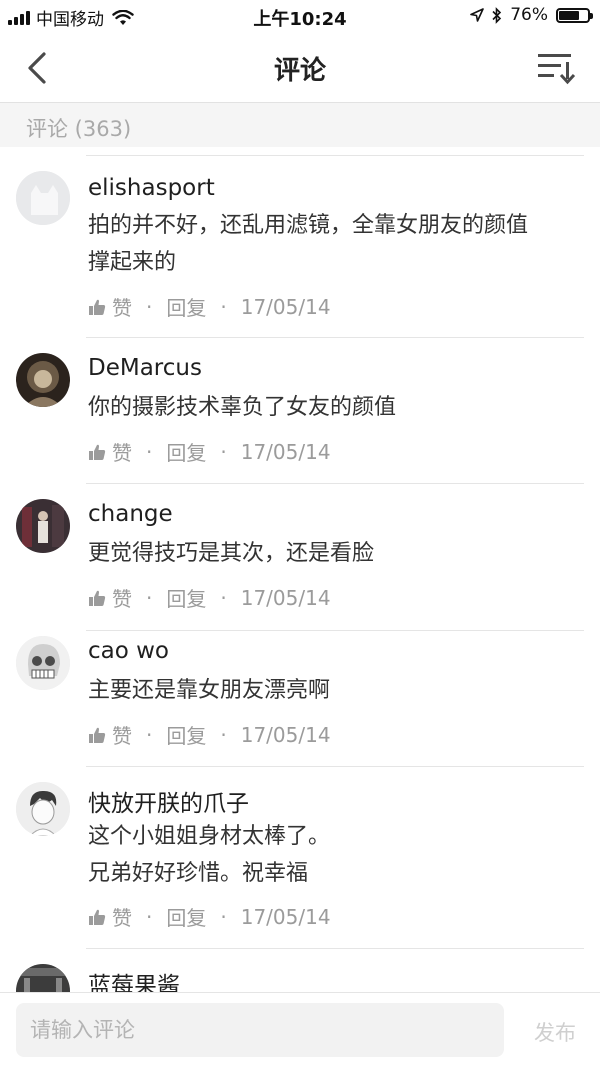 The image size is (600, 1068). Describe the element at coordinates (145, 368) in the screenshot. I see `comment-username: DeMarcus` at that location.